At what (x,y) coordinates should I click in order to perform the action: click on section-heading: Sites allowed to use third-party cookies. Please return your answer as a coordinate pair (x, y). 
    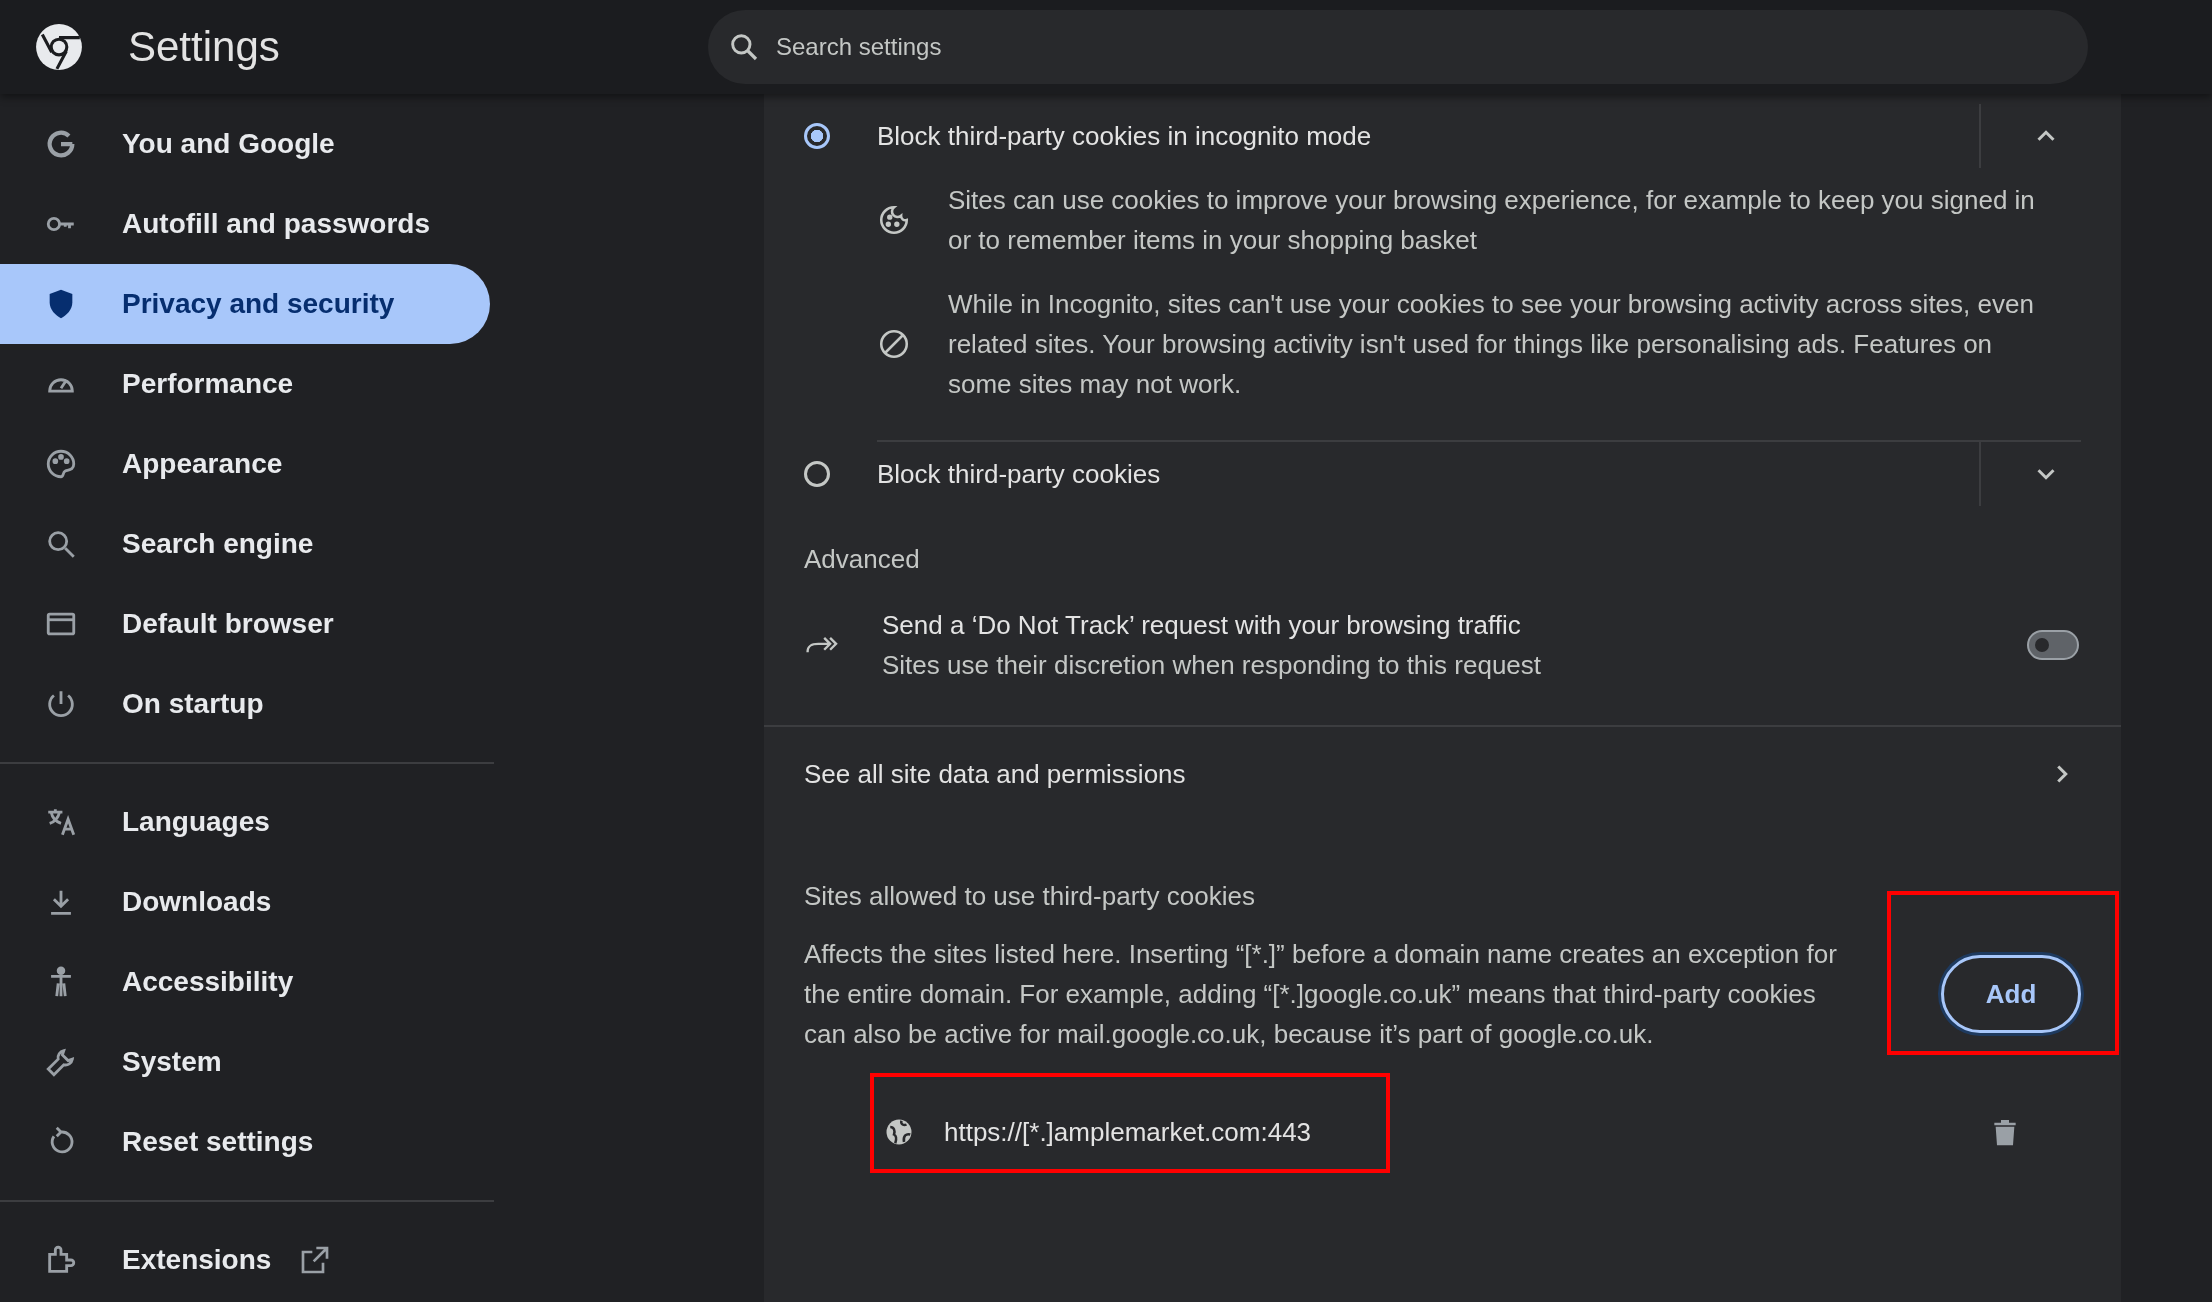
    Looking at the image, I should click on (1030, 896).